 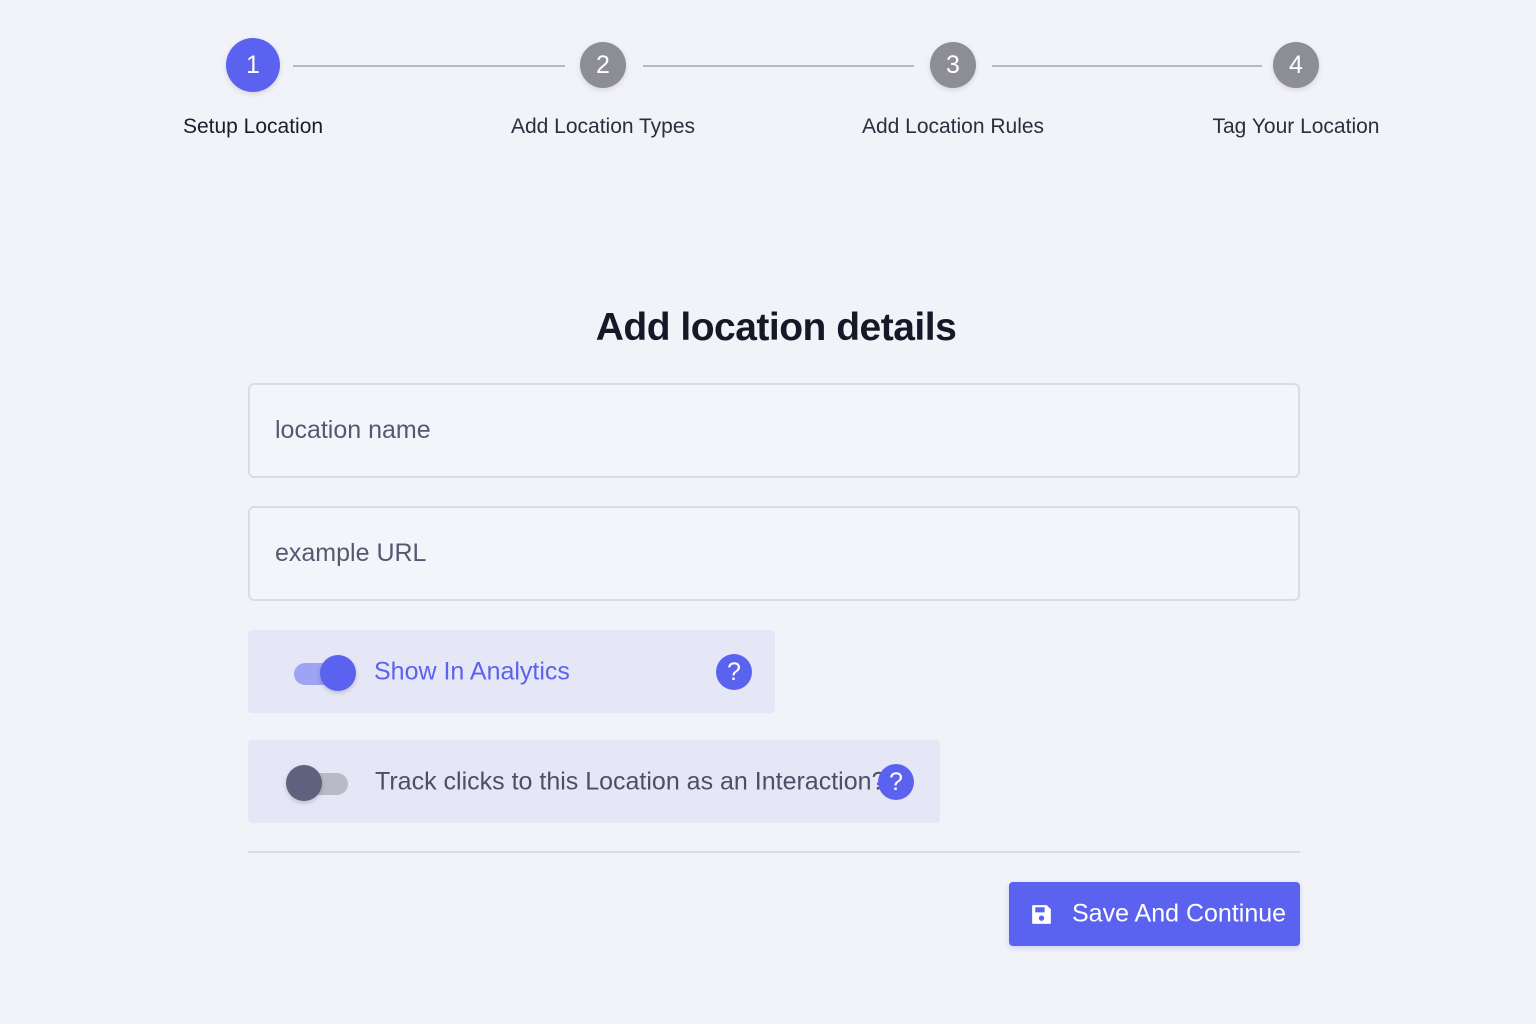 I want to click on step-number-badge: 1, so click(x=253, y=65).